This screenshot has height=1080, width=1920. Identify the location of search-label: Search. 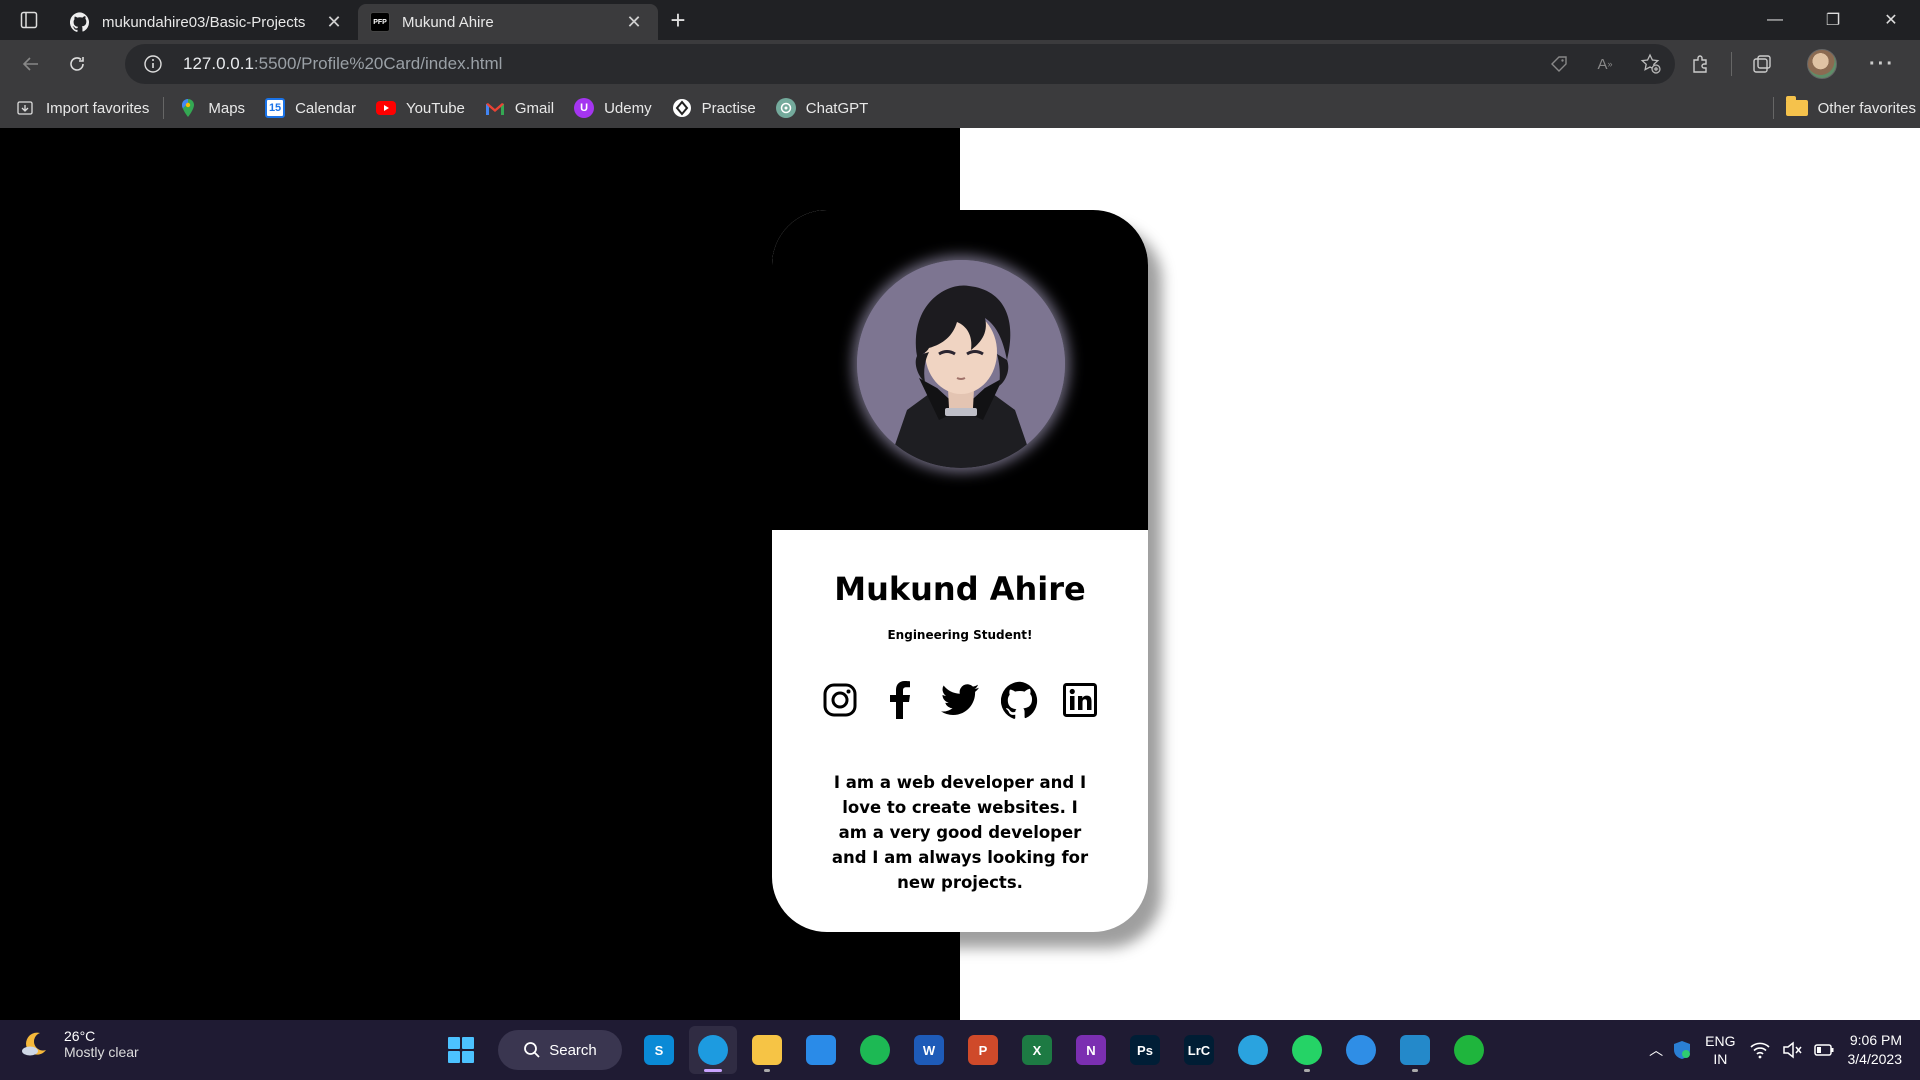
(573, 1050).